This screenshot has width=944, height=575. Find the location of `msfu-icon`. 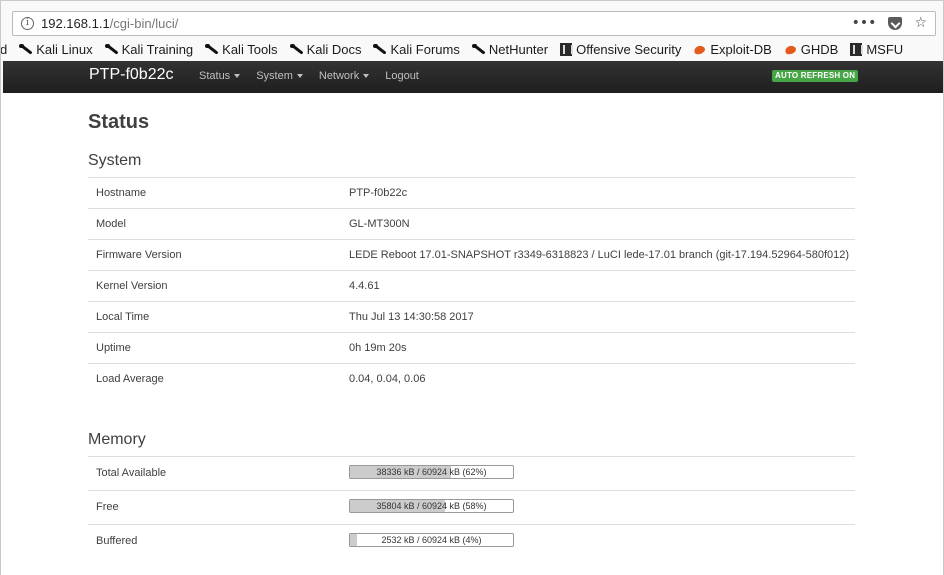

msfu-icon is located at coordinates (857, 49).